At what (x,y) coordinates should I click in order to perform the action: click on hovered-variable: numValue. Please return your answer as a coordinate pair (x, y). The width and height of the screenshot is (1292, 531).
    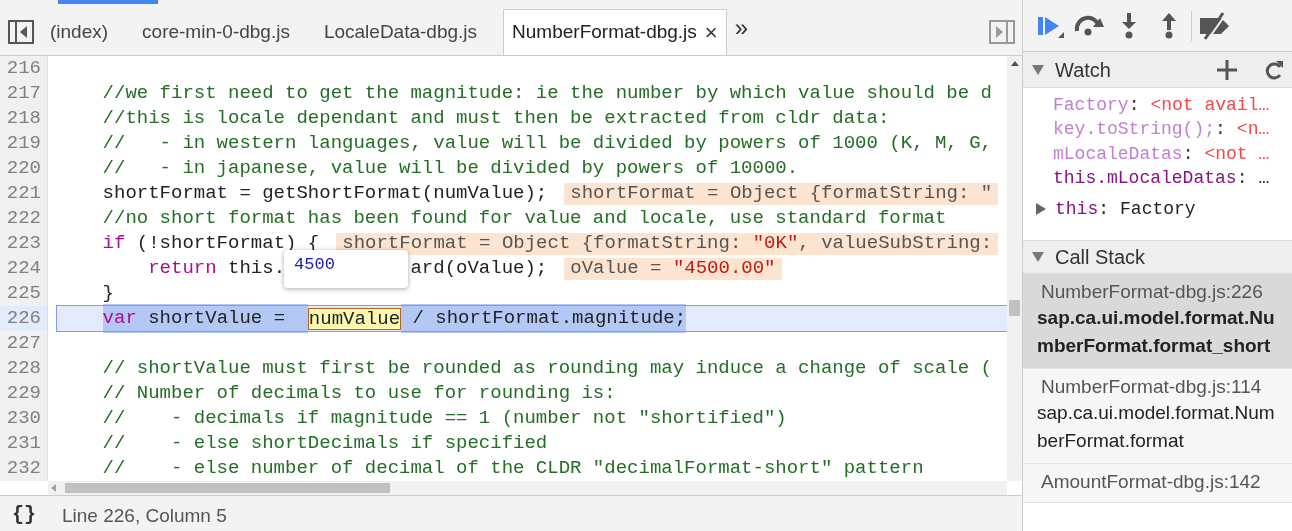
    Looking at the image, I should click on (354, 318).